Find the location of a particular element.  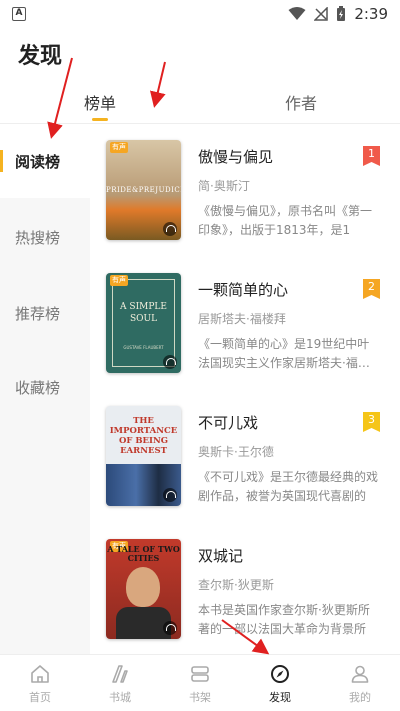

book-title: 不可儿戏 is located at coordinates (228, 423).